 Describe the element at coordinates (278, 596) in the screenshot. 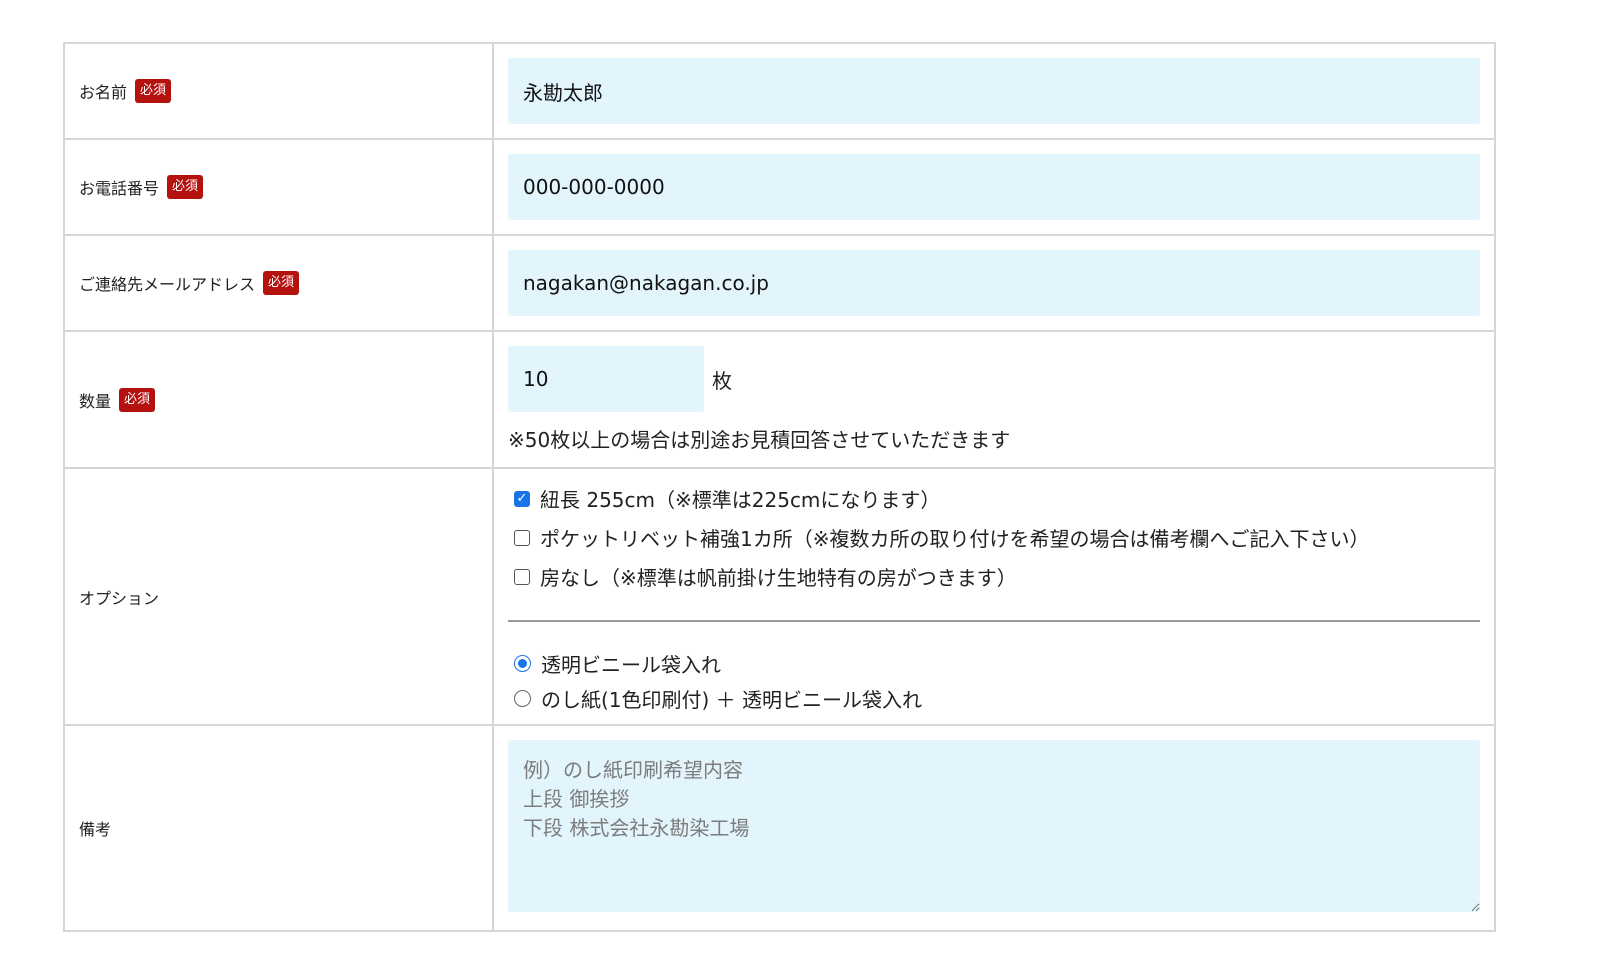

I see `options-label-cell: オプション` at that location.